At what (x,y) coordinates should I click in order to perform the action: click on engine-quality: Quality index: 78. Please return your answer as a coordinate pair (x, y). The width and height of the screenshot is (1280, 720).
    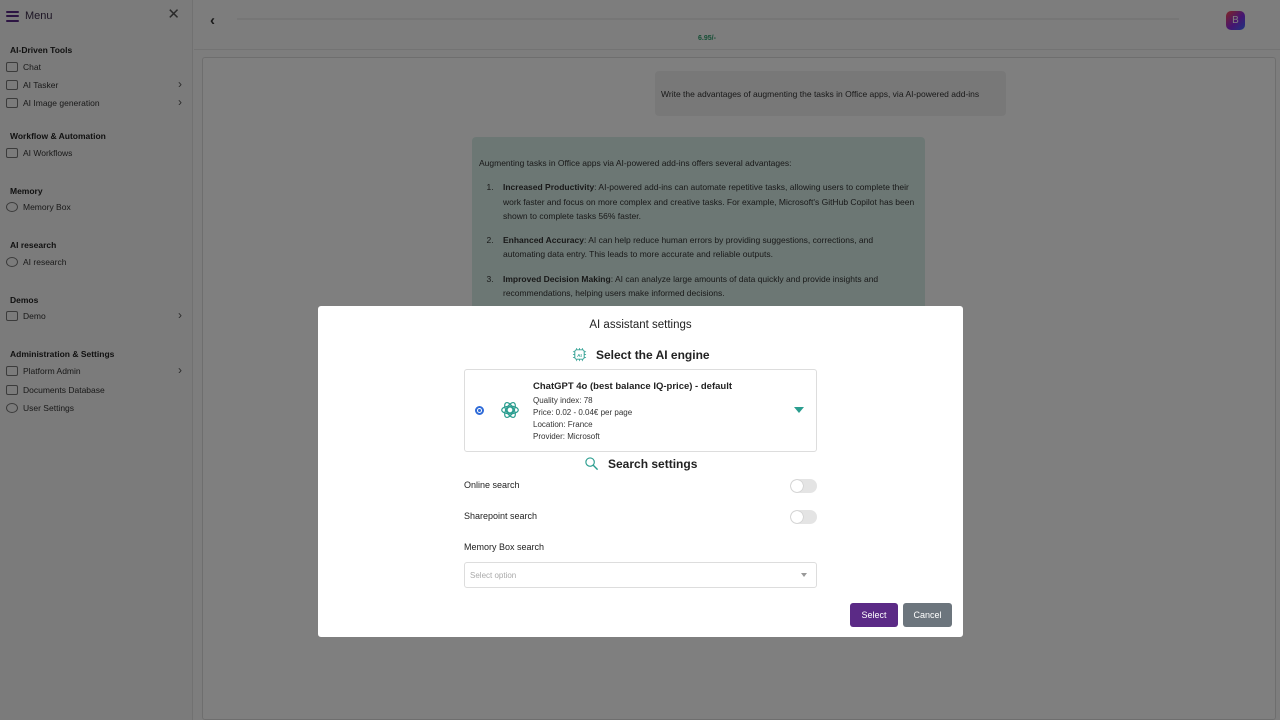
    Looking at the image, I should click on (563, 400).